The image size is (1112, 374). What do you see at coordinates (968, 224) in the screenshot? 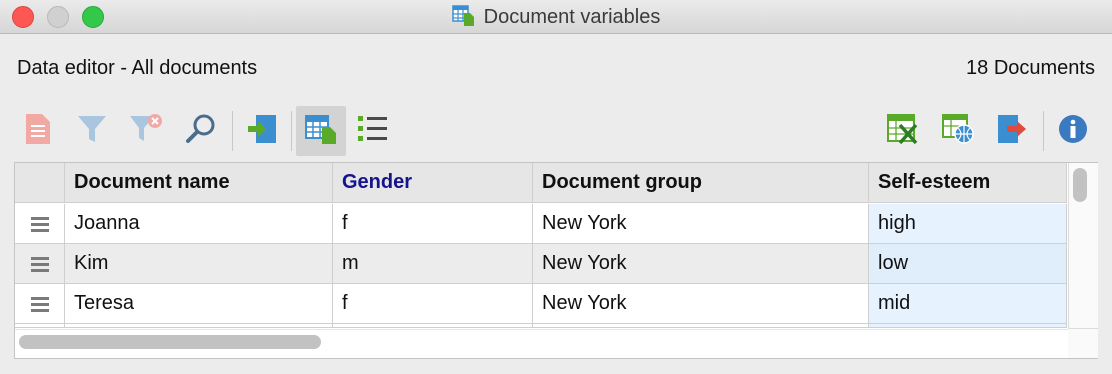
I see `cell-self-esteem: high` at bounding box center [968, 224].